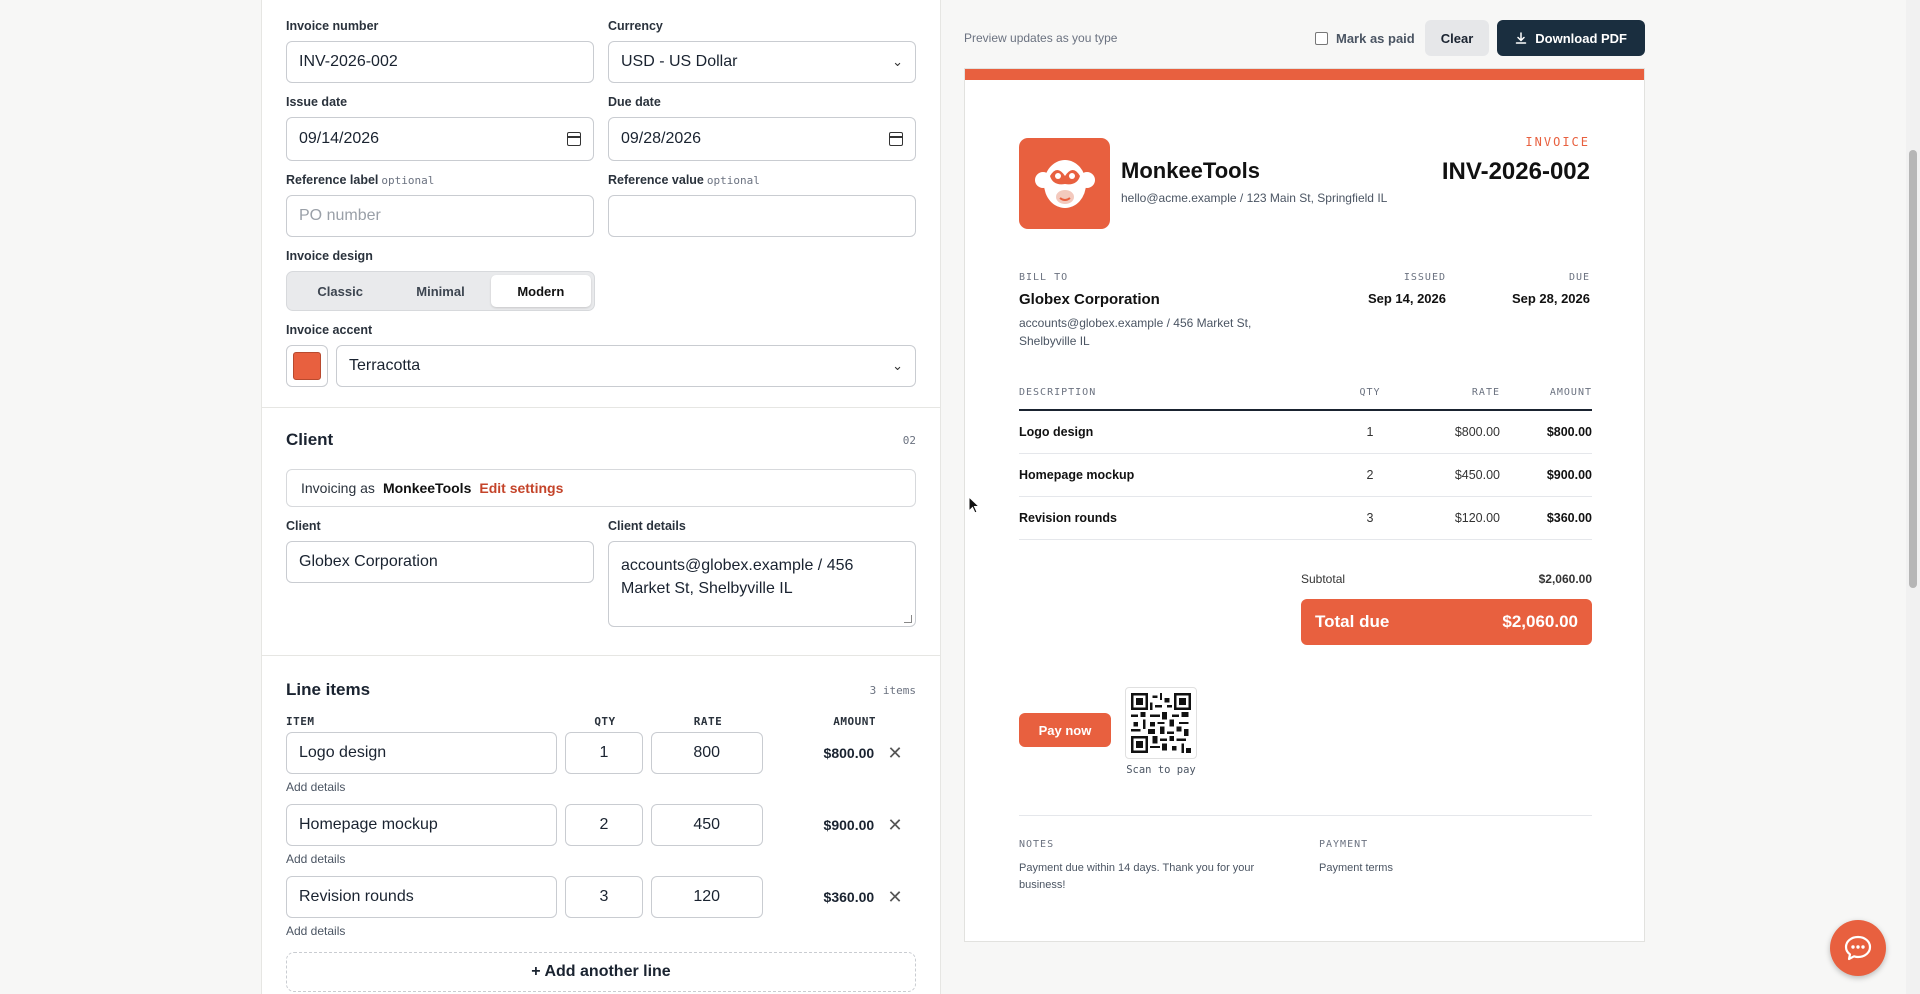  Describe the element at coordinates (1161, 723) in the screenshot. I see `qr-code` at that location.